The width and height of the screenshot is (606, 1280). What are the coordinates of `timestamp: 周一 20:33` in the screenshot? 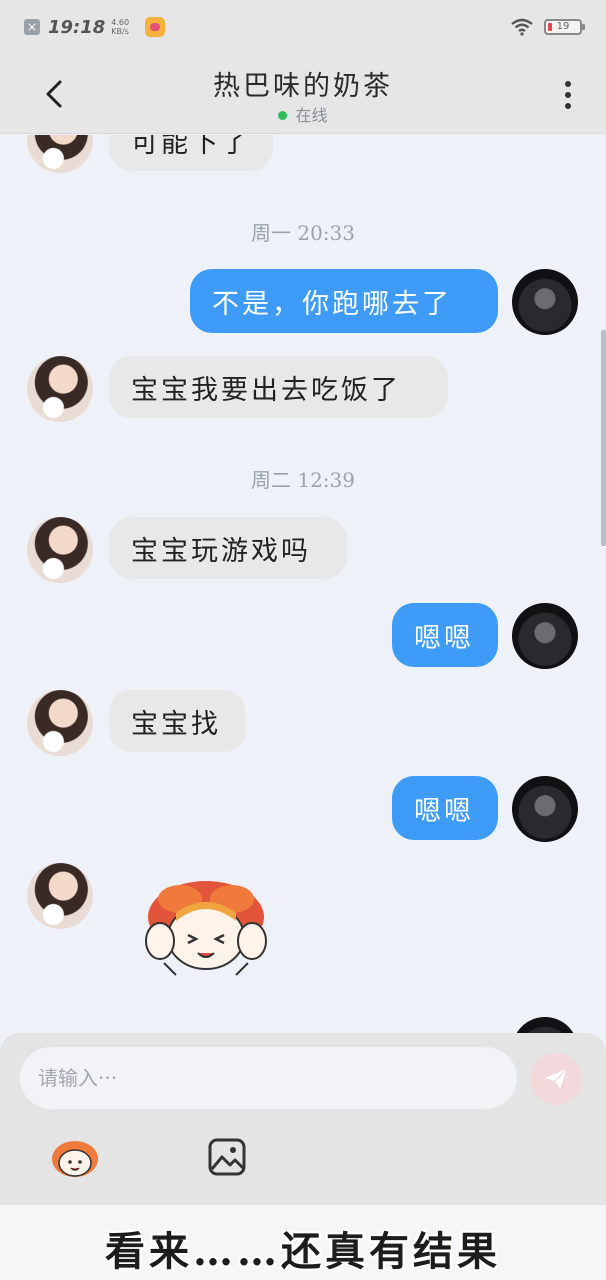 It's located at (303, 233).